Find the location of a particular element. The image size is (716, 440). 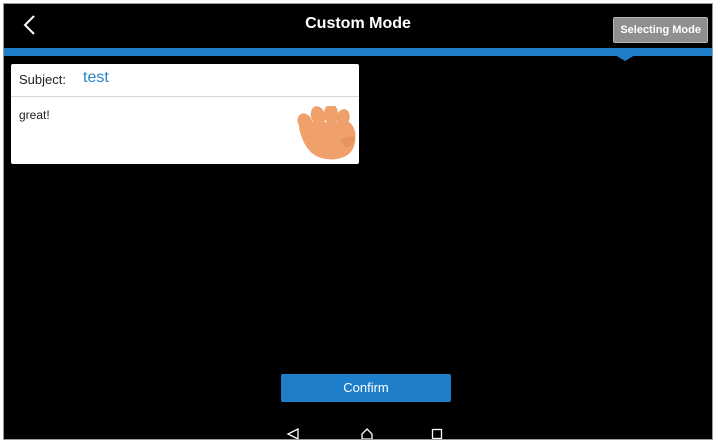

header-notch is located at coordinates (625, 58).